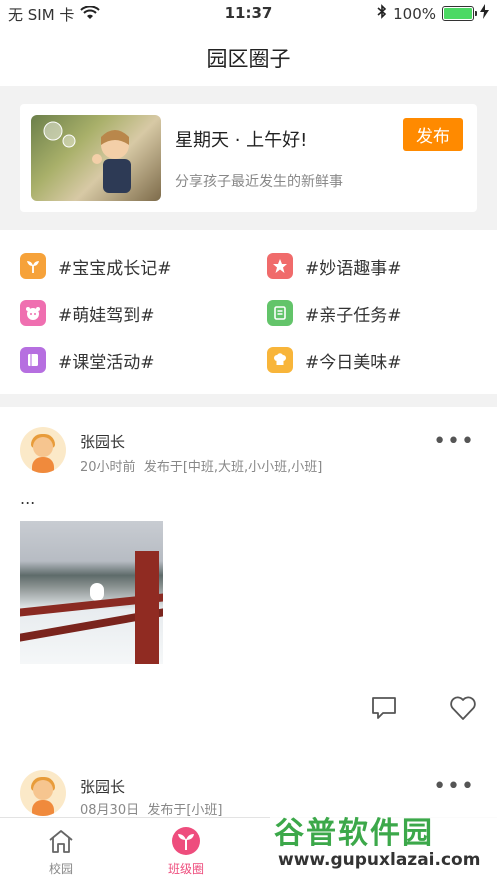 The image size is (497, 883). Describe the element at coordinates (379, 860) in the screenshot. I see `watermark-url: www.gupuxlazai.com` at that location.